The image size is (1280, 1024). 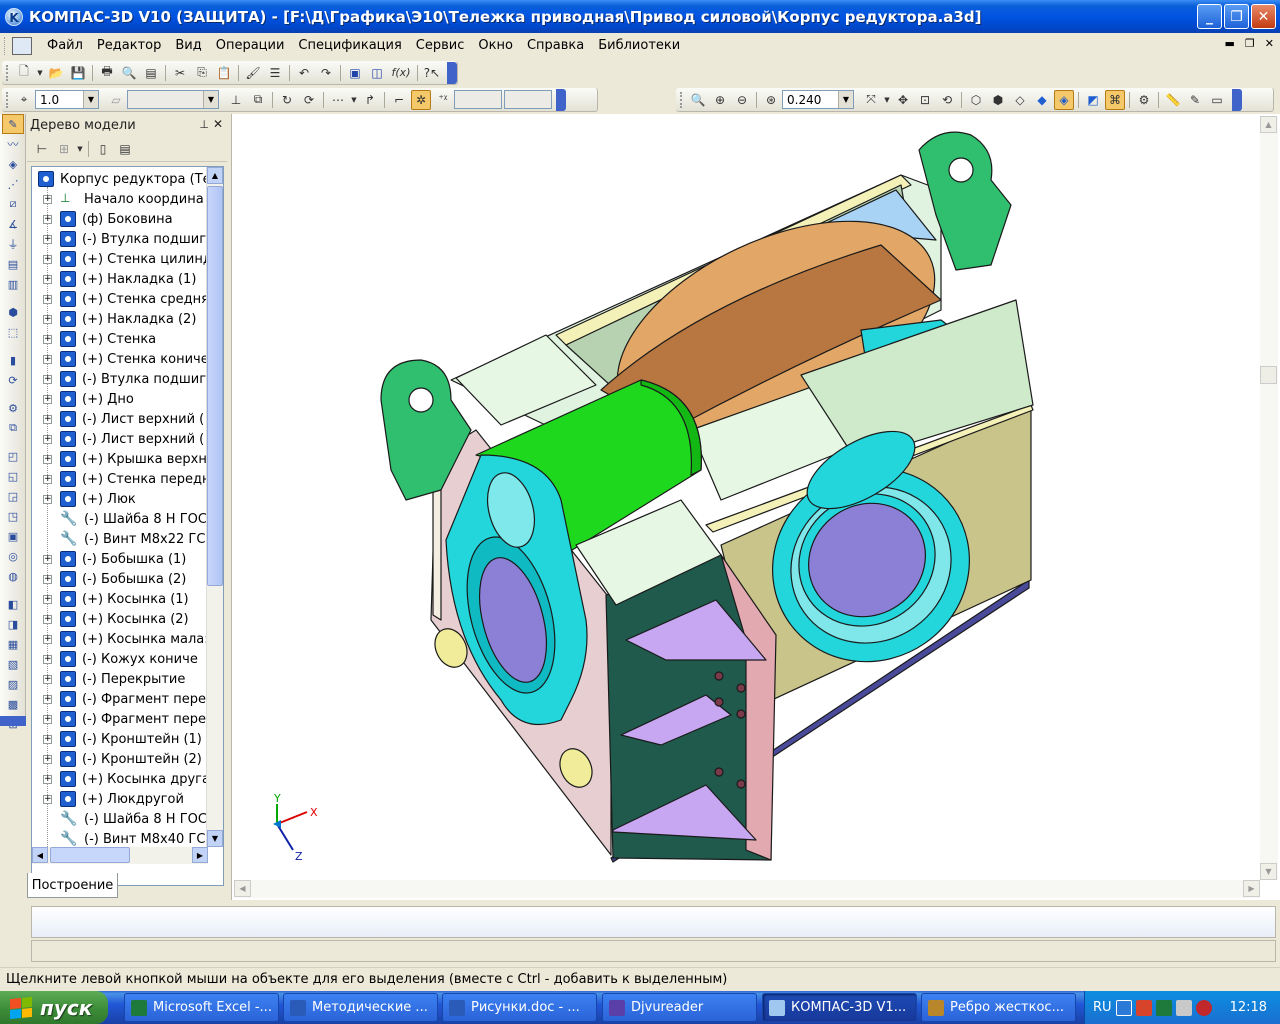 I want to click on tree-item: + (-) Фрагмент пере, so click(x=124, y=699).